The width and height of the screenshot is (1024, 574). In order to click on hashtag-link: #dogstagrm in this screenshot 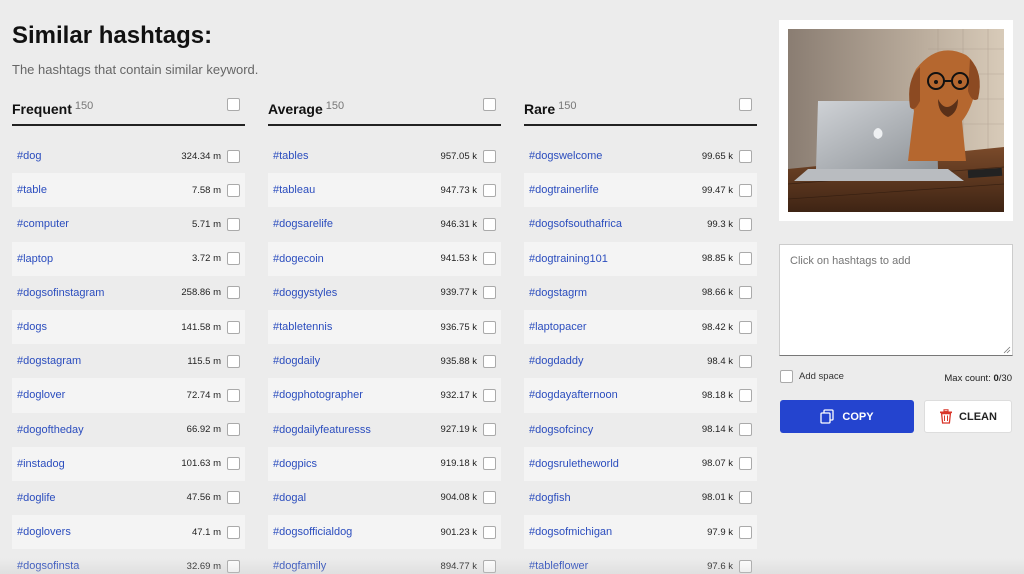, I will do `click(615, 293)`.